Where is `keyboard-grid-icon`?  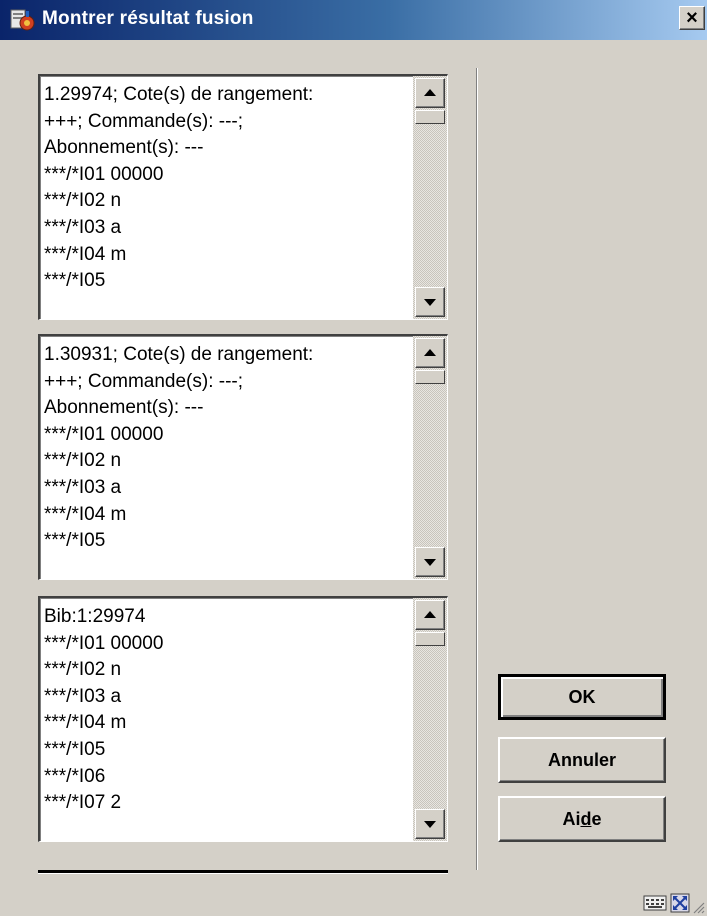
keyboard-grid-icon is located at coordinates (655, 903).